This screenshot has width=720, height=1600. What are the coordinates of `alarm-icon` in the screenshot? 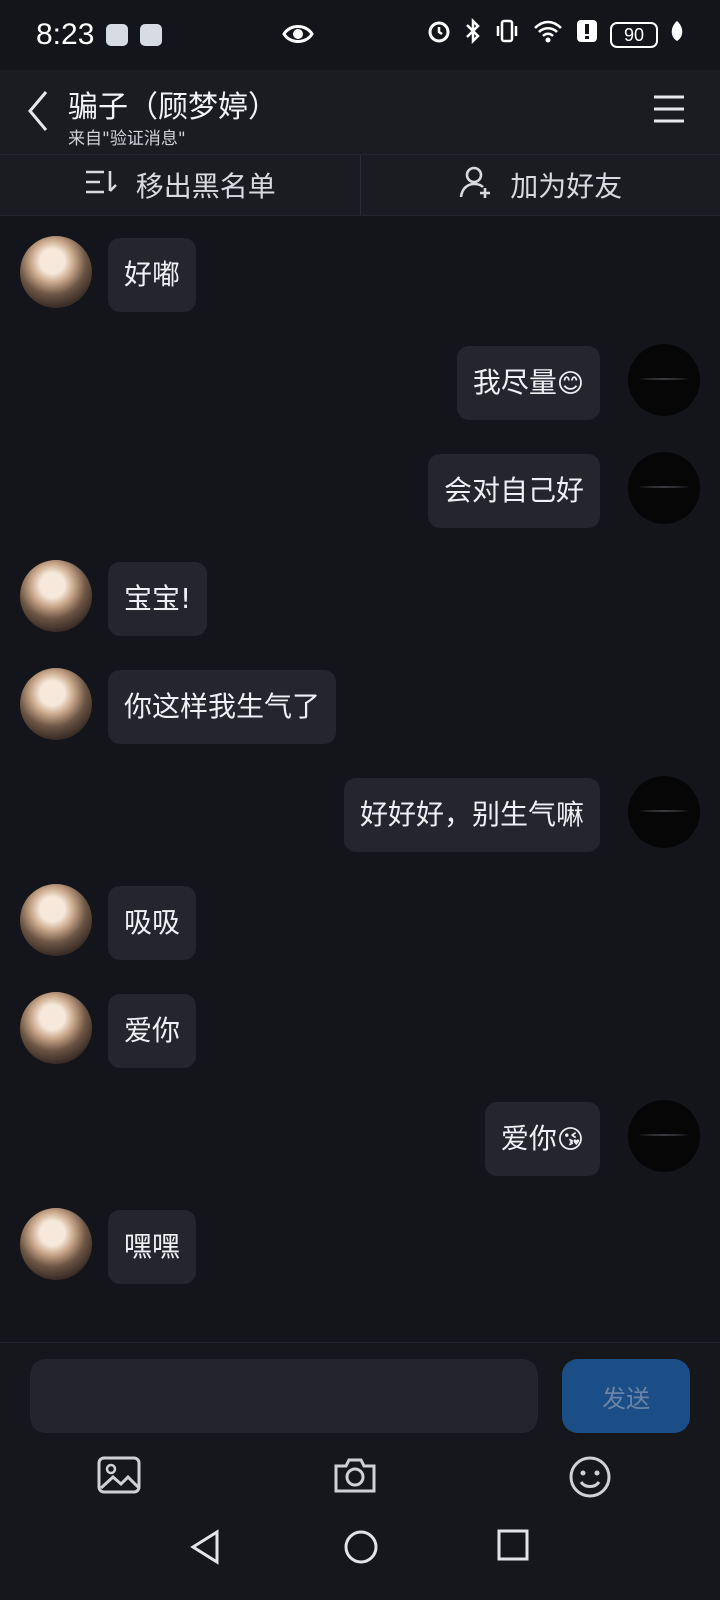 It's located at (439, 34).